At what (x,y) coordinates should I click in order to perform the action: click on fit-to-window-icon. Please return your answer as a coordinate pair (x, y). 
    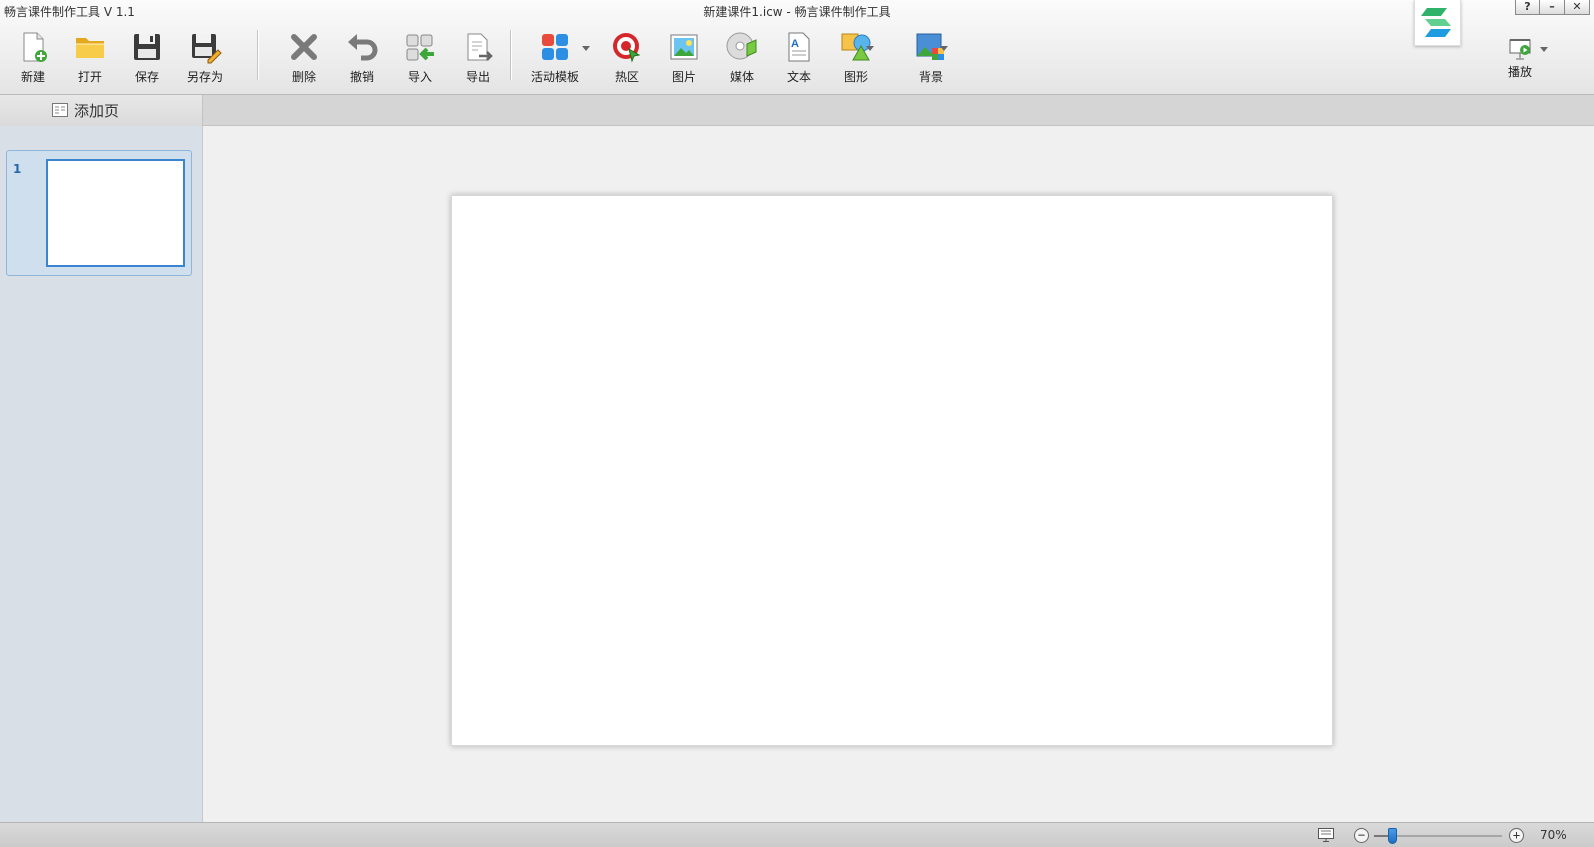
    Looking at the image, I should click on (1326, 835).